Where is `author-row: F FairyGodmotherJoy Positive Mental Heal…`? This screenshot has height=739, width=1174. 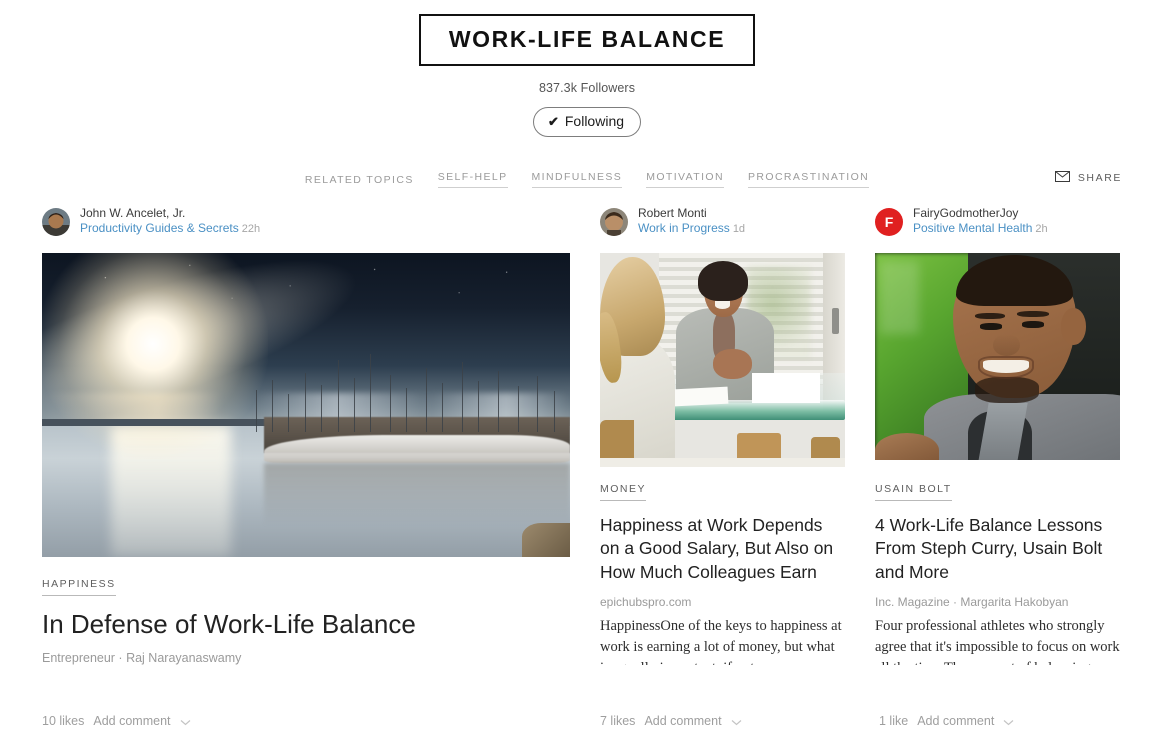
author-row: F FairyGodmotherJoy Positive Mental Heal… is located at coordinates (997, 222).